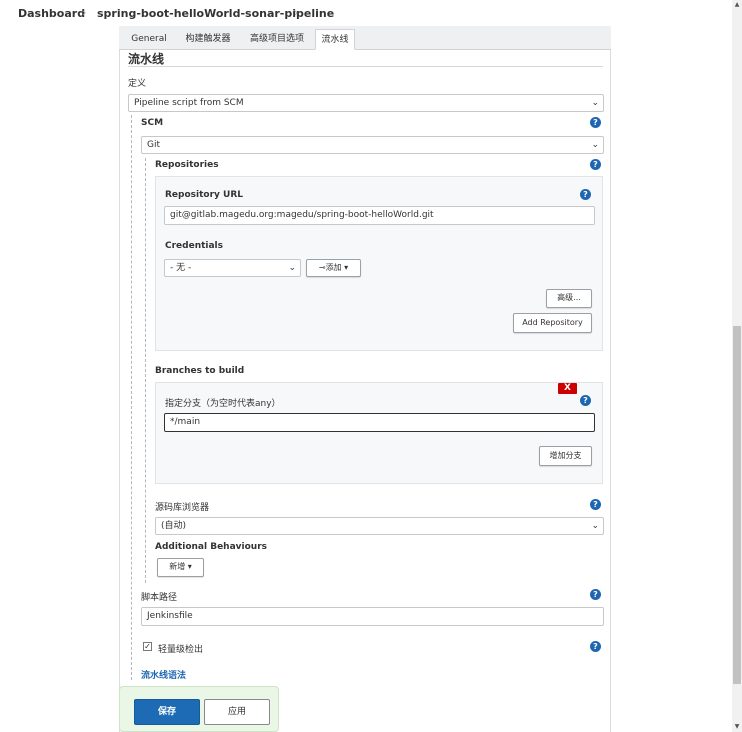 This screenshot has height=732, width=742. Describe the element at coordinates (223, 404) in the screenshot. I see `branch-specifier-label: 指定分支（为空时代表any）` at that location.